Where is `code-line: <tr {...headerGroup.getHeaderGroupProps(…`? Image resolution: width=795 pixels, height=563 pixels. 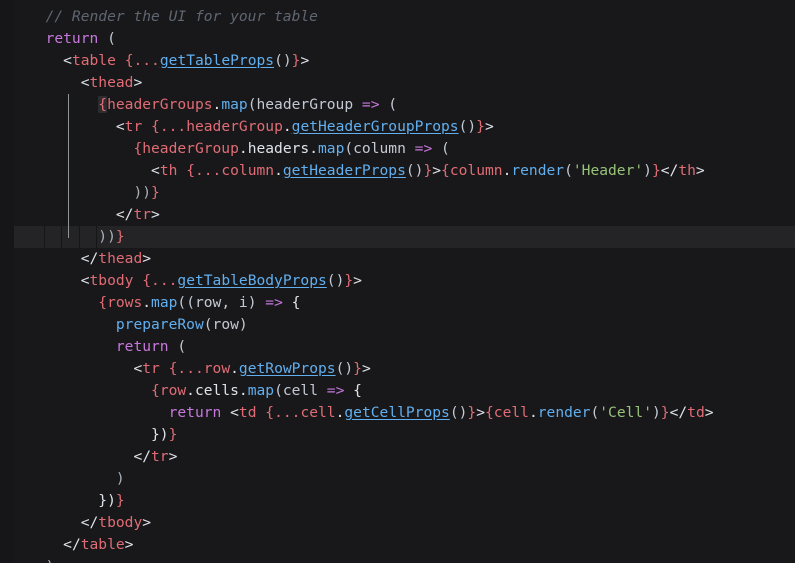 code-line: <tr {...headerGroup.getHeaderGroupProps(… is located at coordinates (397, 127).